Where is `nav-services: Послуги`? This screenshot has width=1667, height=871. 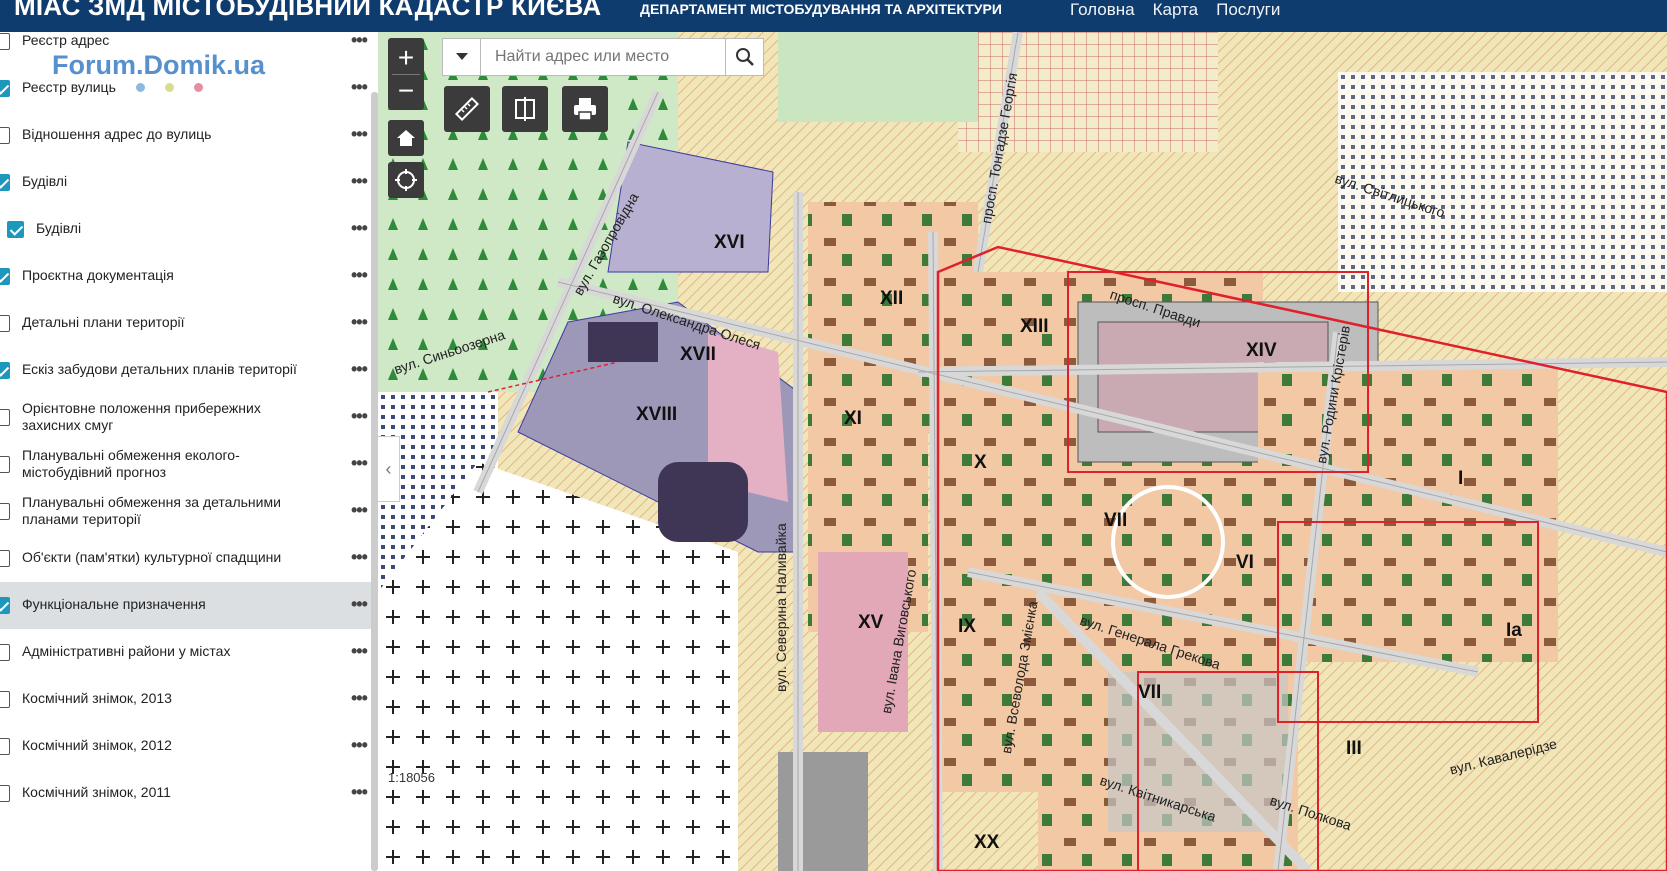
nav-services: Послуги is located at coordinates (1248, 11).